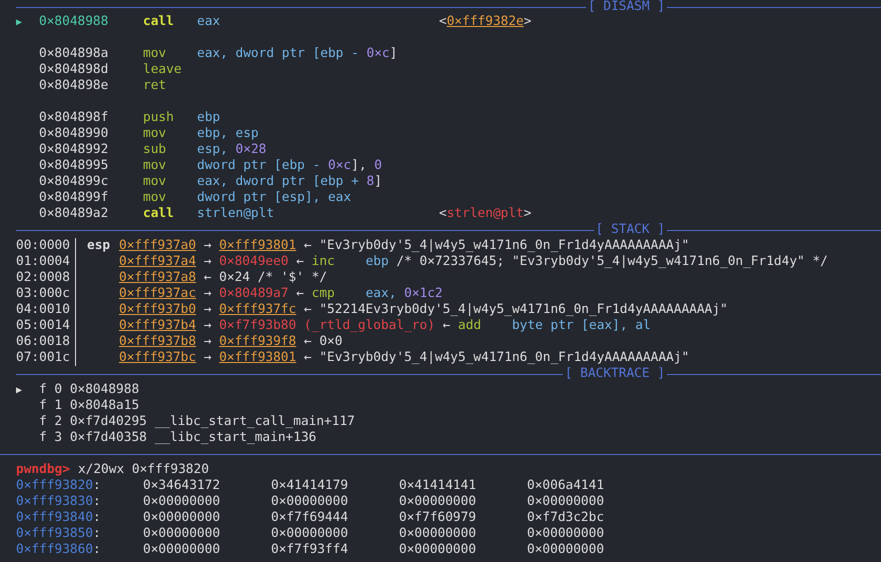 This screenshot has width=881, height=562. What do you see at coordinates (73, 214) in the screenshot?
I see `instruction-address: 0×80489a2` at bounding box center [73, 214].